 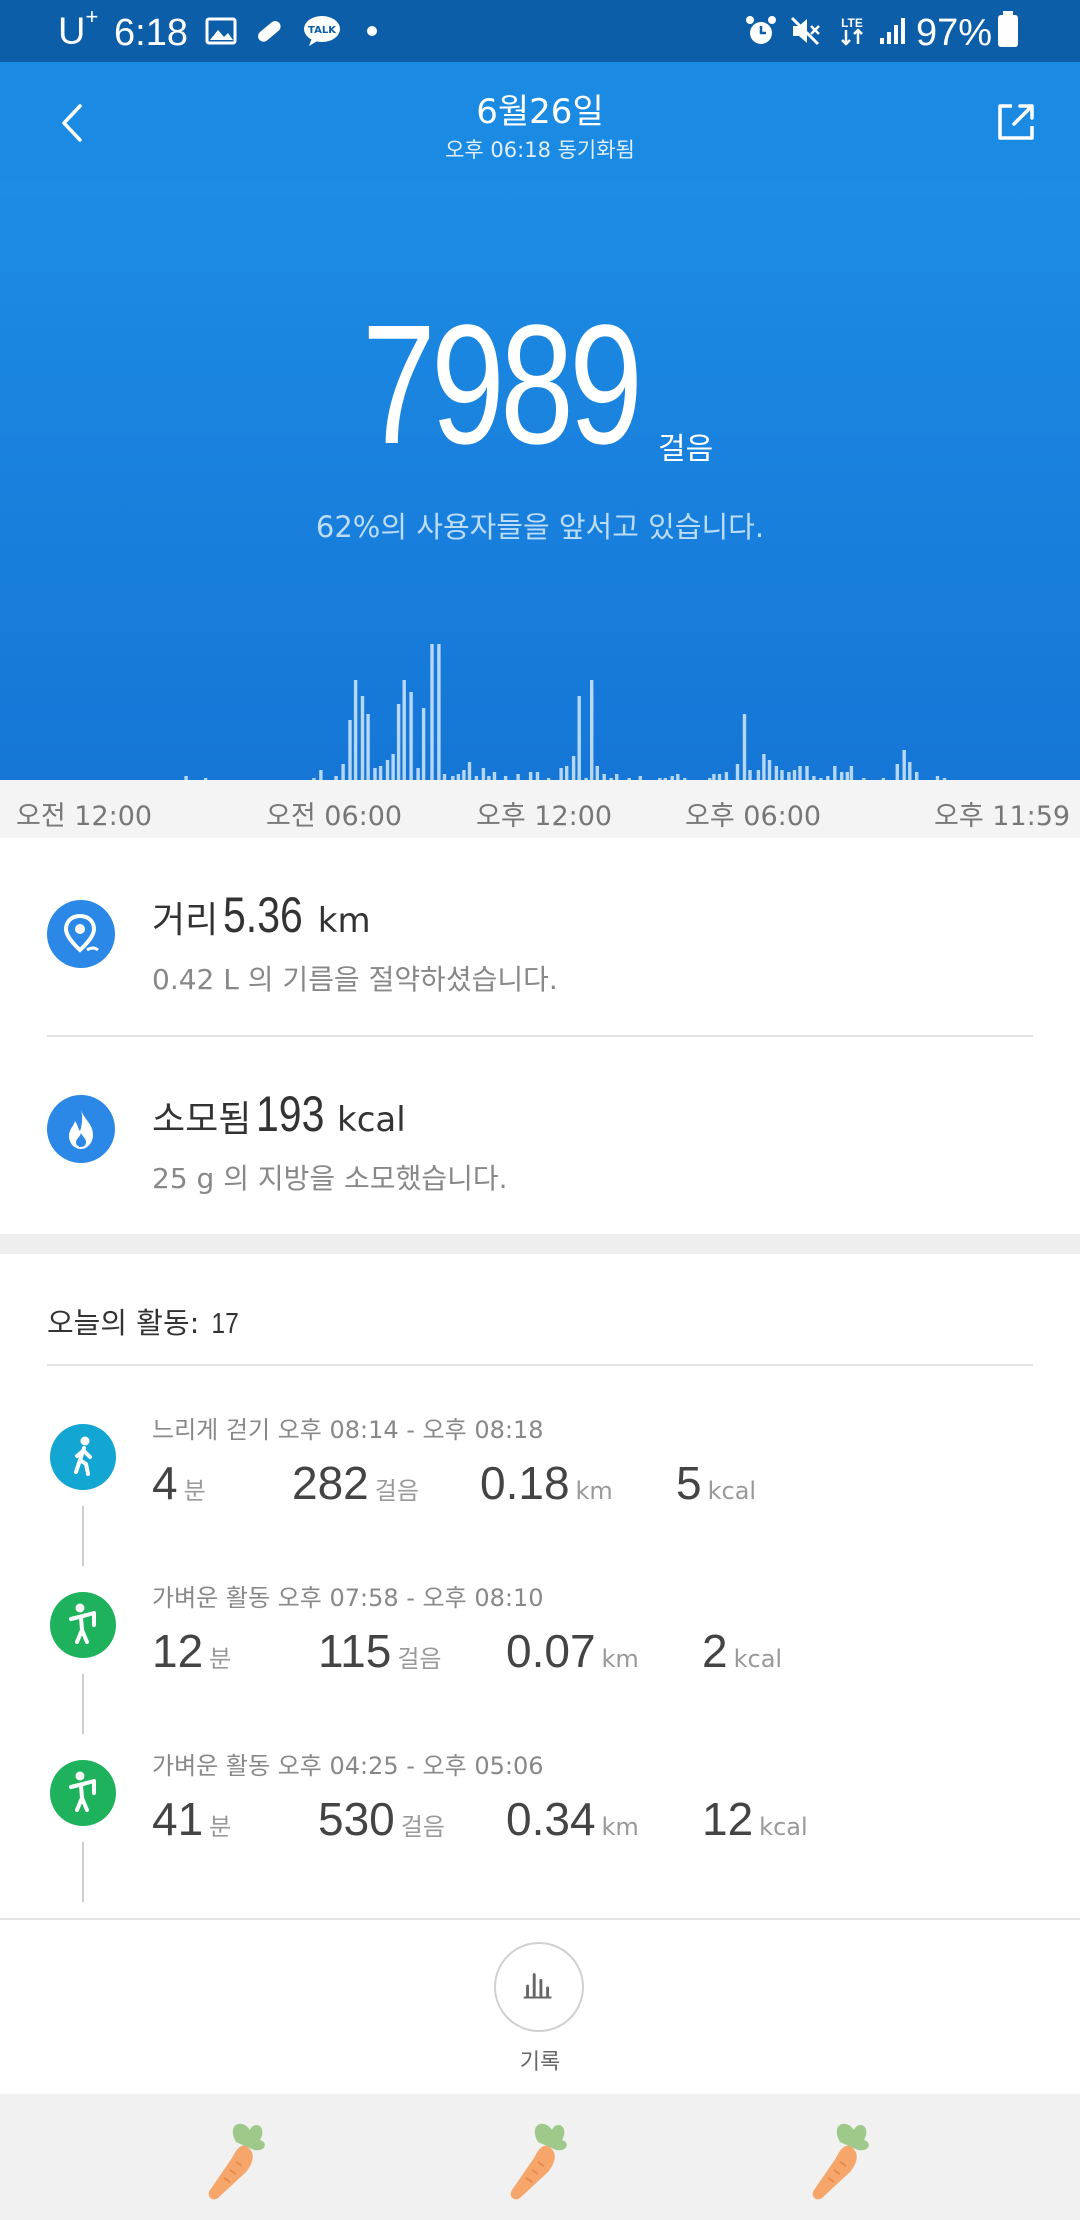 What do you see at coordinates (83, 1872) in the screenshot?
I see `timeline-connector` at bounding box center [83, 1872].